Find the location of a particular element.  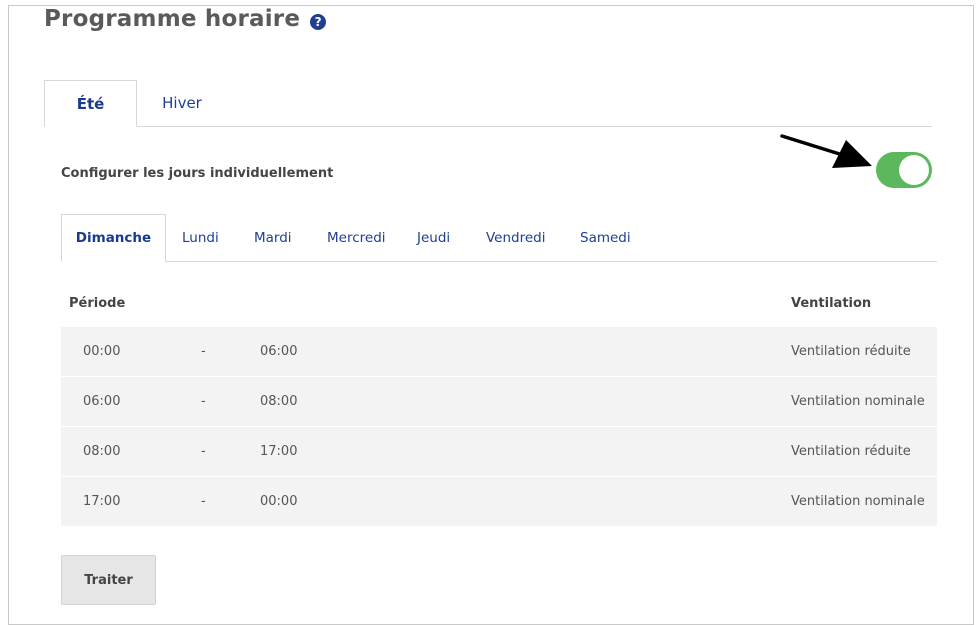

table-row: 08:00 - 17:00 Ventilation réduite is located at coordinates (499, 451).